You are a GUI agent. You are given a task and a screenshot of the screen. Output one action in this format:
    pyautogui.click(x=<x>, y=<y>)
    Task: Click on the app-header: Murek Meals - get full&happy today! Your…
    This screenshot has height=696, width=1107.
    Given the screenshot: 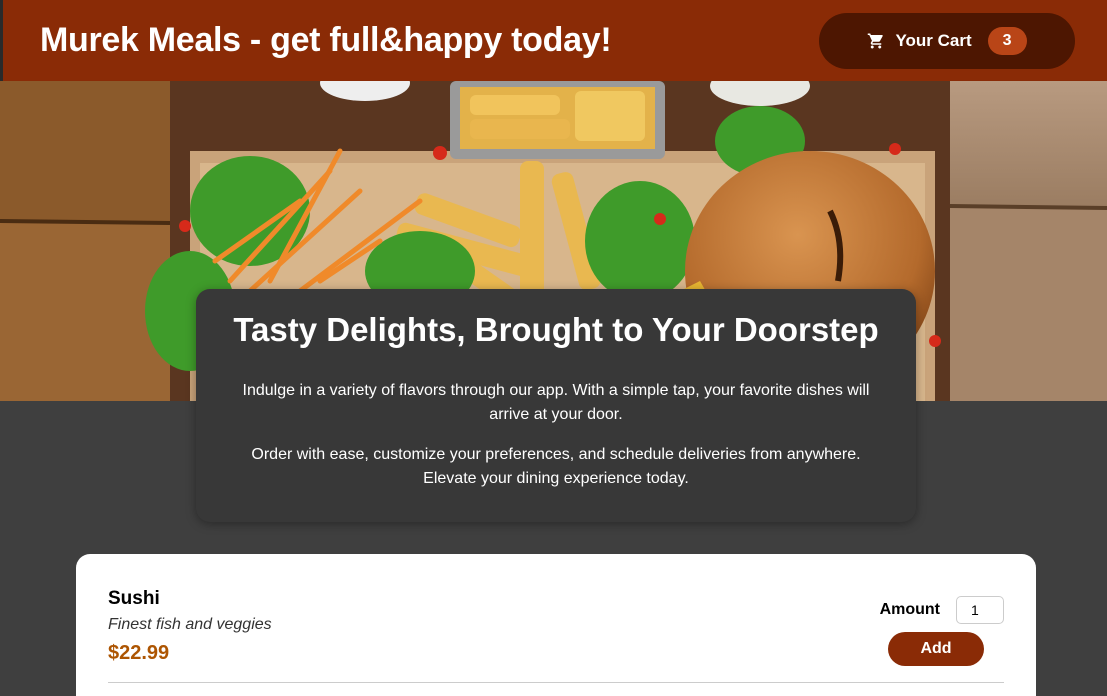 What is the action you would take?
    pyautogui.click(x=553, y=40)
    